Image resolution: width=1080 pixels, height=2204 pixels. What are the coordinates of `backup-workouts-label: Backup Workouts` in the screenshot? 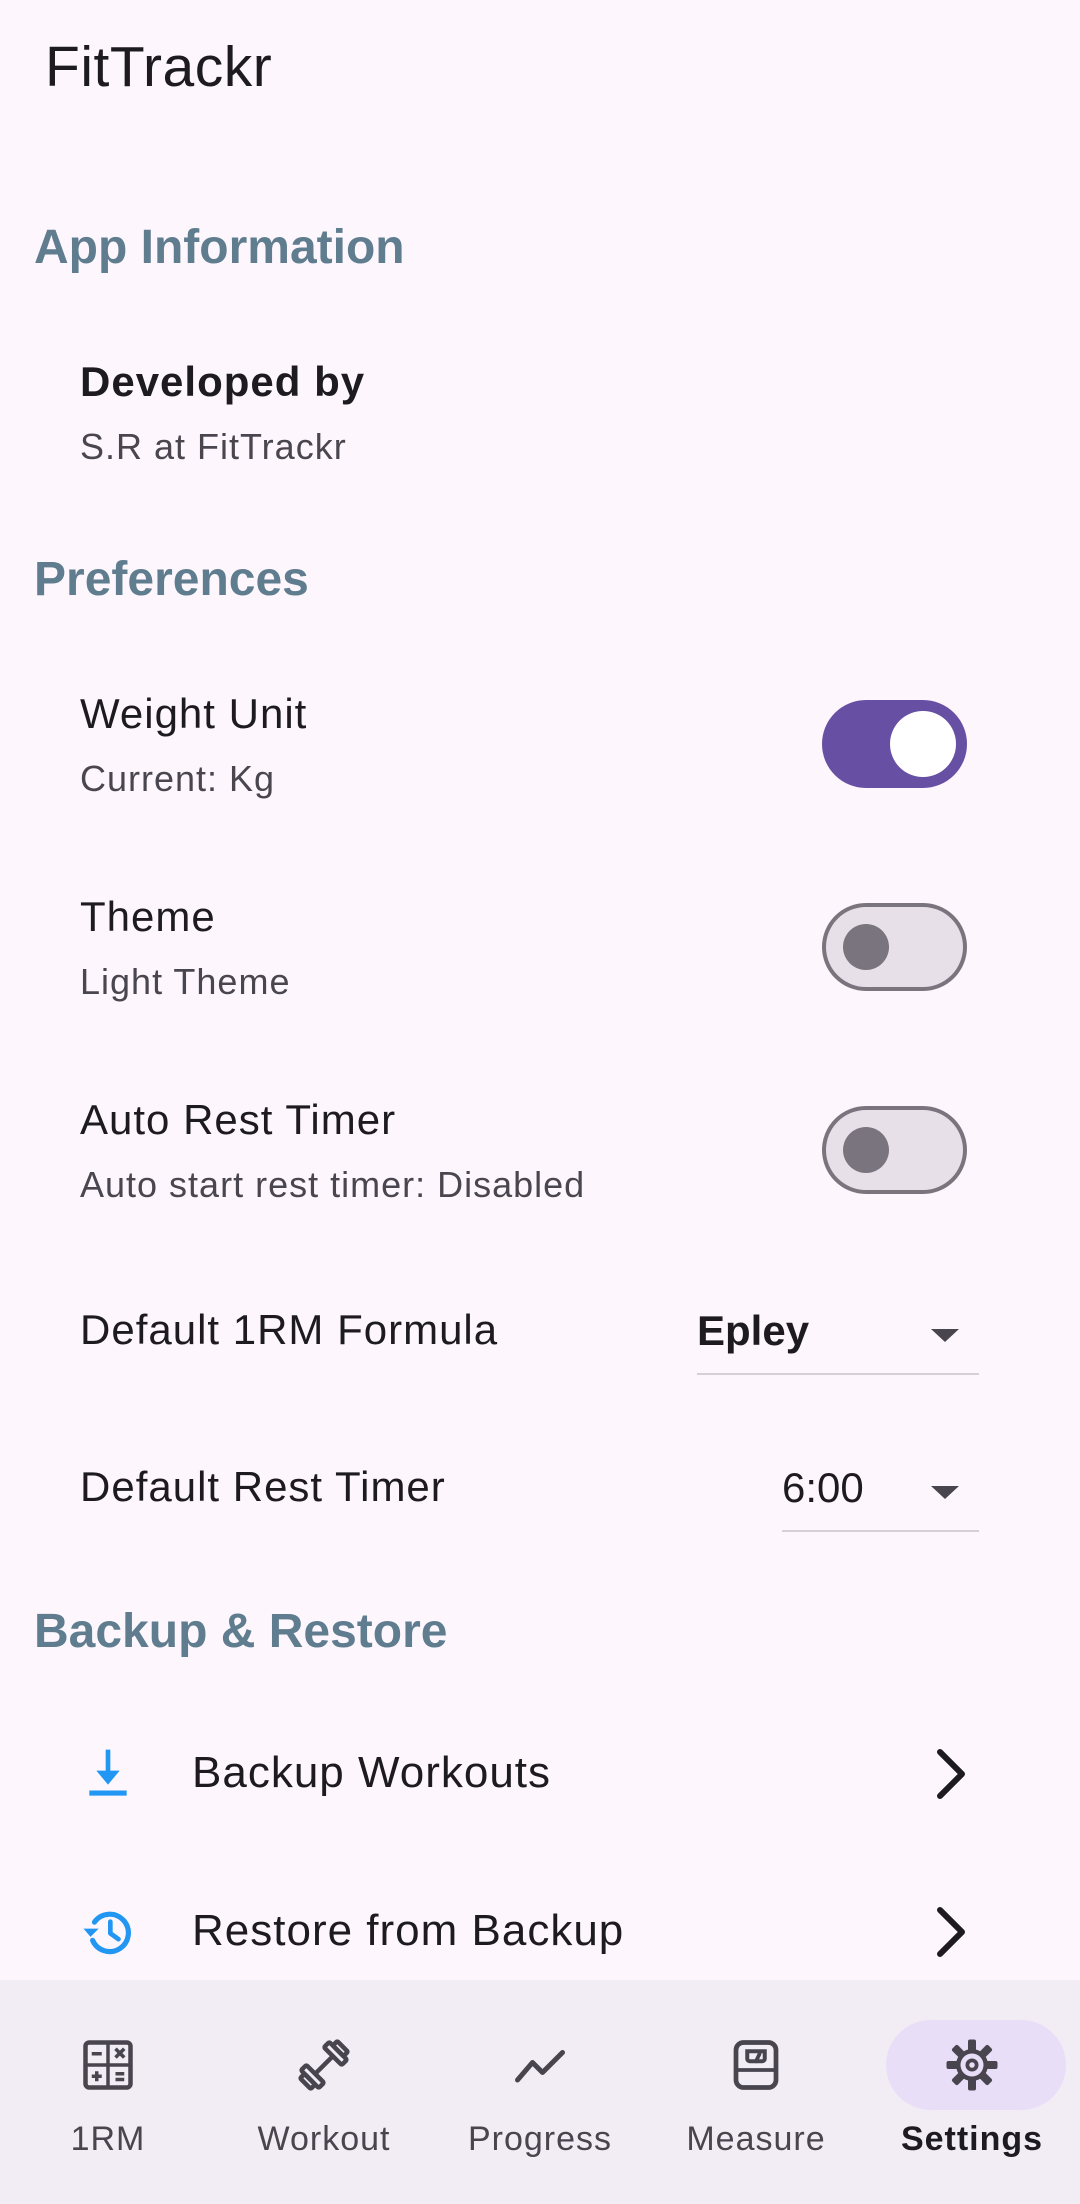 It's located at (372, 1772).